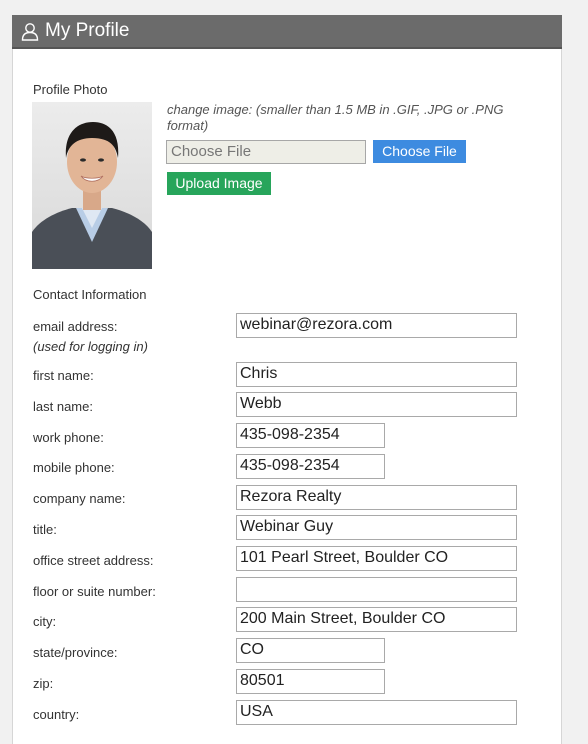  What do you see at coordinates (94, 591) in the screenshot?
I see `suite-number-label: floor or suite number:` at bounding box center [94, 591].